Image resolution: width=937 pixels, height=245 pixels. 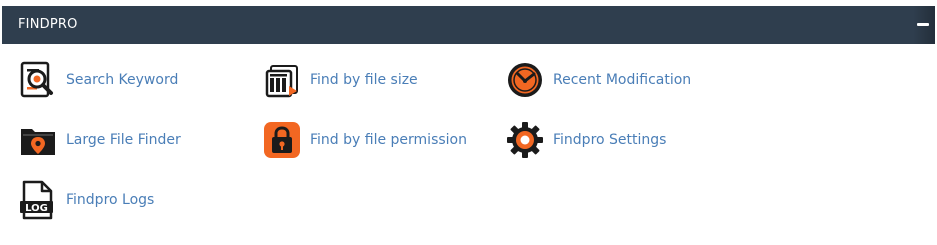 I want to click on search-keyword-link: Search Keyword, so click(x=98, y=80).